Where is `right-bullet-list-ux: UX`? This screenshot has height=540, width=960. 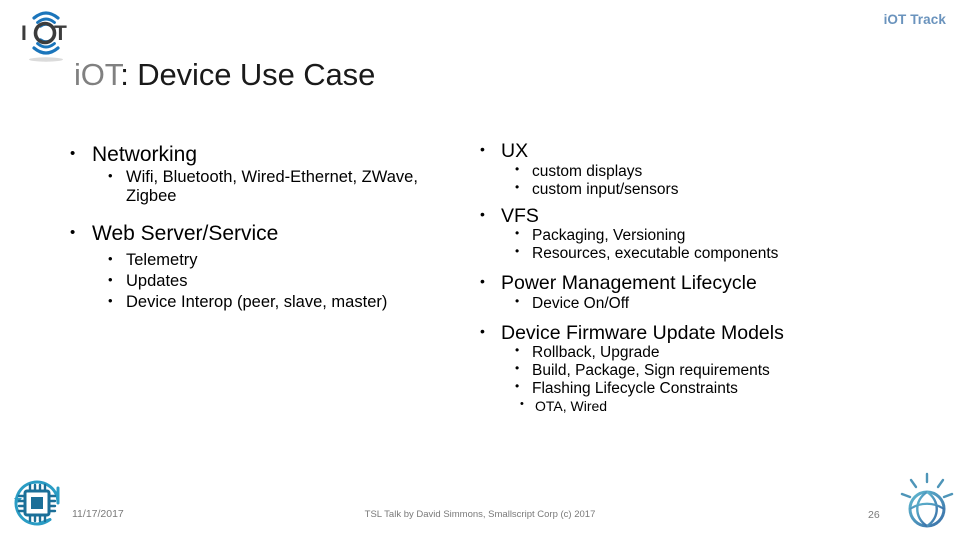
right-bullet-list-ux: UX is located at coordinates (695, 151).